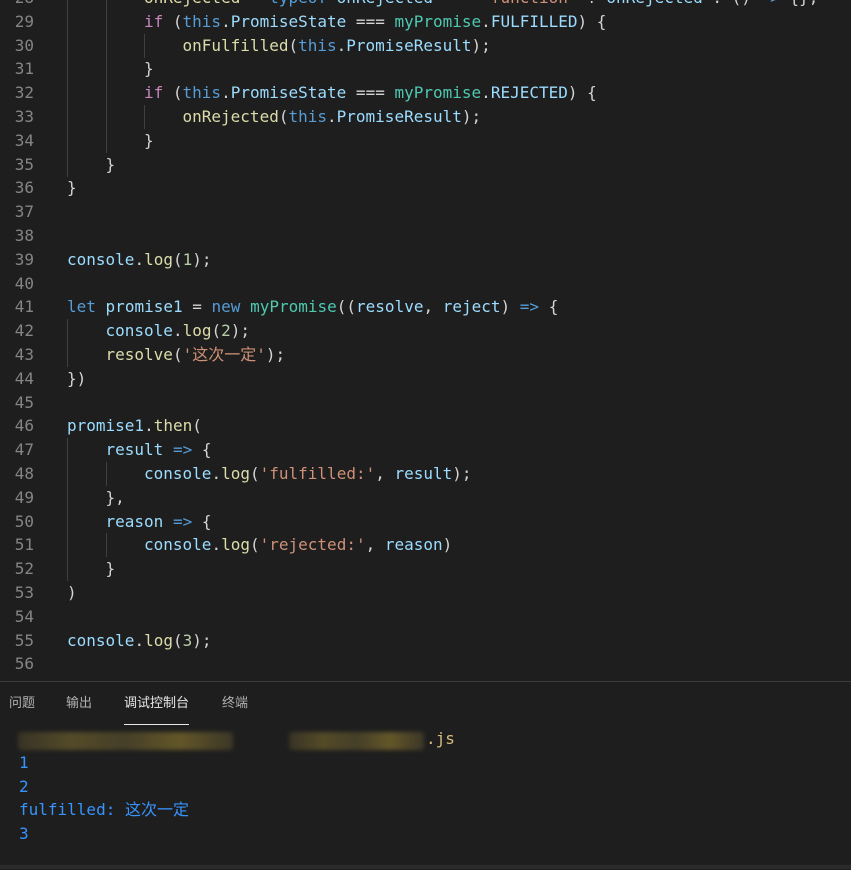 This screenshot has width=851, height=870. Describe the element at coordinates (202, 450) in the screenshot. I see `code-token: {` at that location.